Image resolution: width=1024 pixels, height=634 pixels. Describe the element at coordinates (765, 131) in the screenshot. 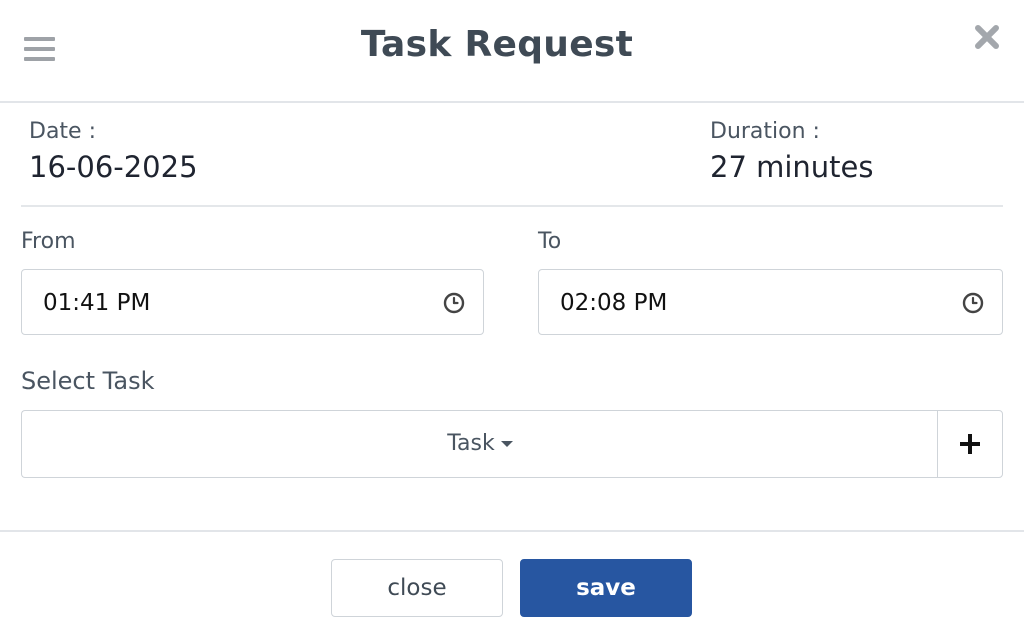

I see `duration-label: Duration :` at that location.